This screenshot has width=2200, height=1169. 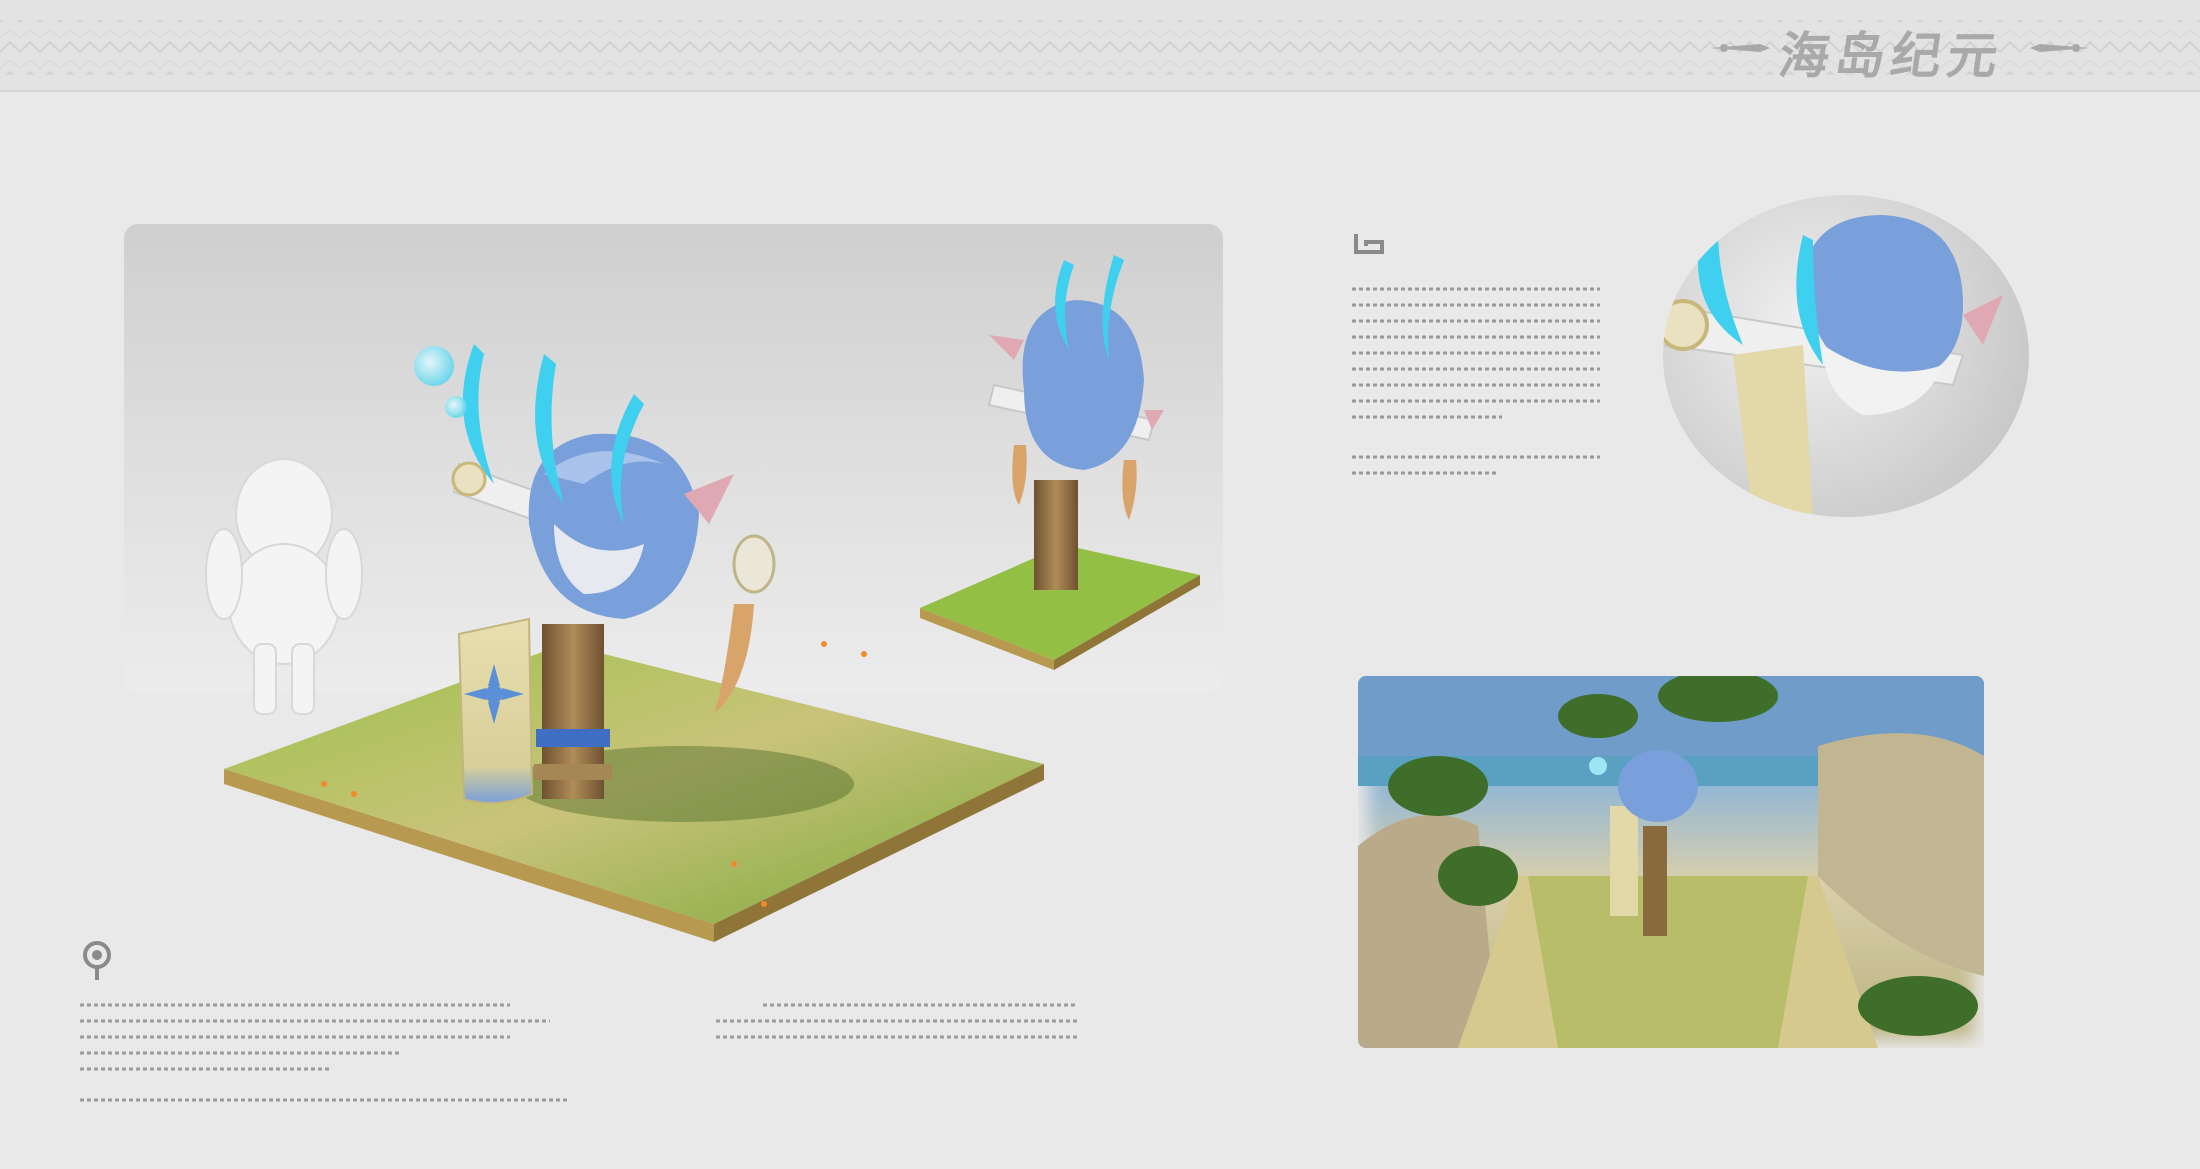 I want to click on glyph-lines-c, so click(x=897, y=1021).